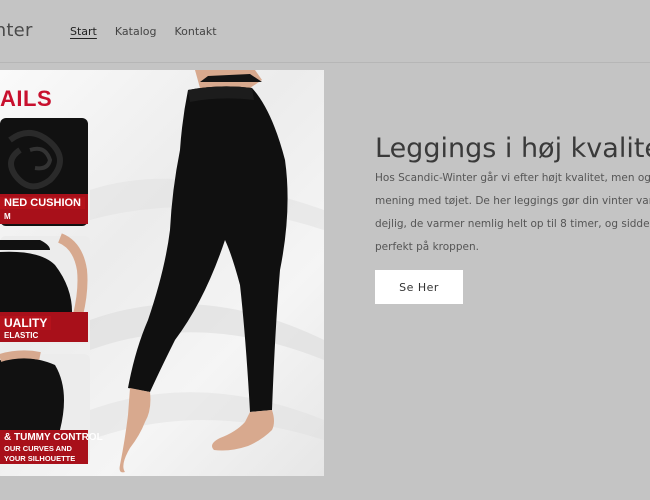 The height and width of the screenshot is (500, 650). Describe the element at coordinates (136, 31) in the screenshot. I see `nav-item-katalog: Katalog` at that location.